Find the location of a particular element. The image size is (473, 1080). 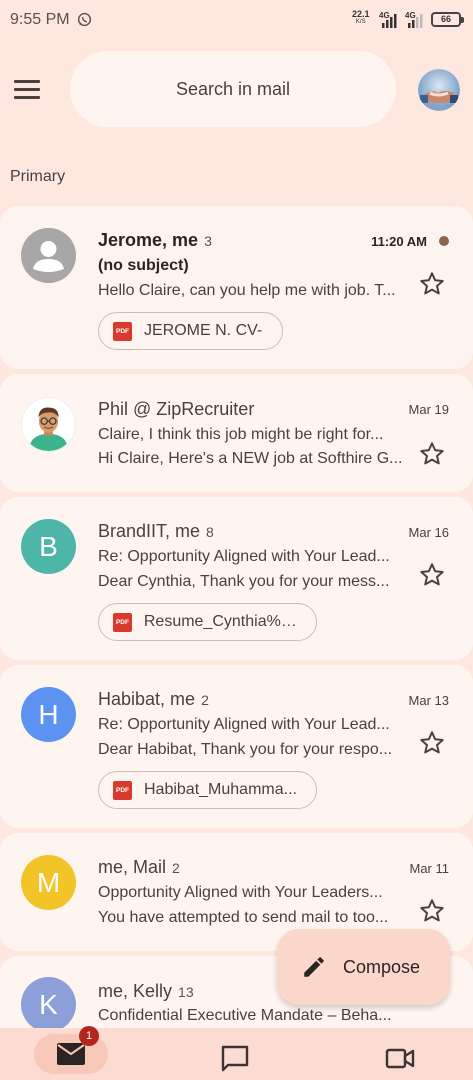

thread-count: 8 is located at coordinates (210, 532).